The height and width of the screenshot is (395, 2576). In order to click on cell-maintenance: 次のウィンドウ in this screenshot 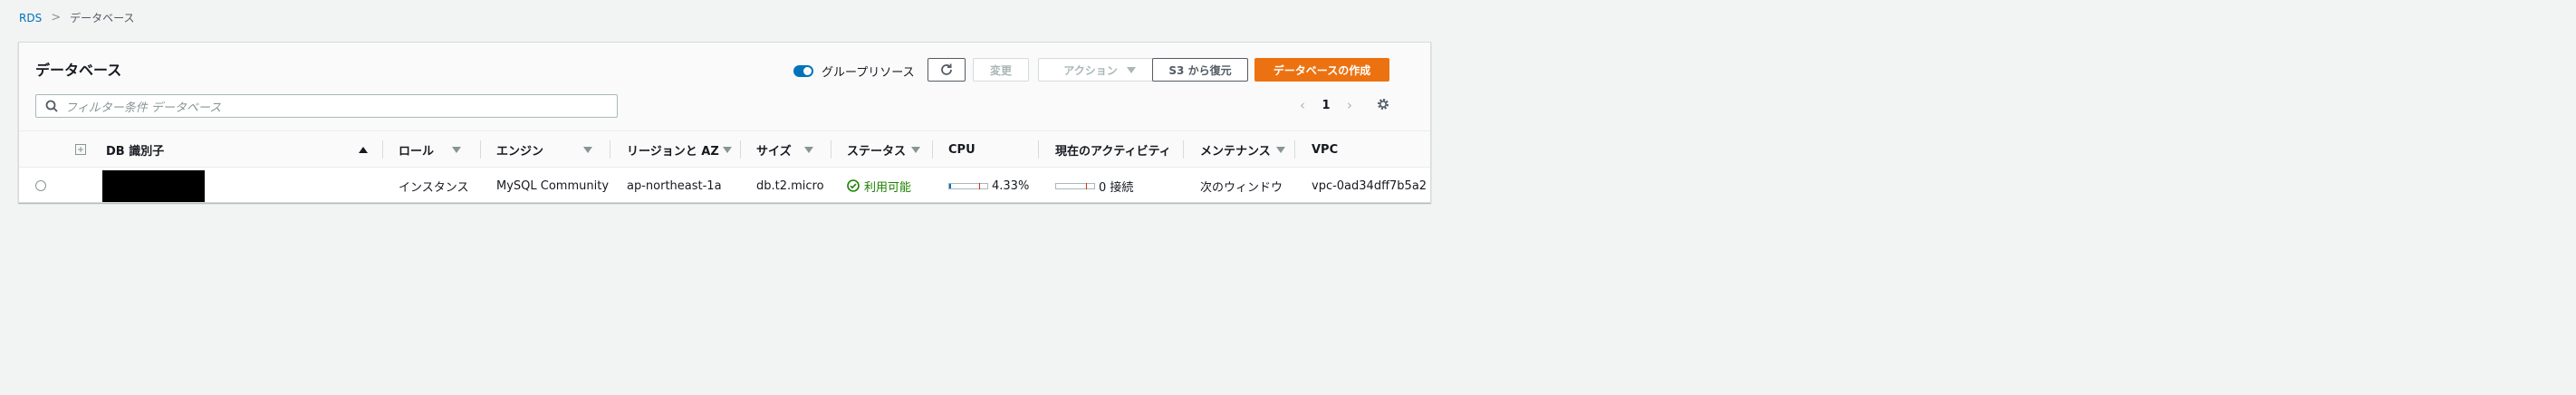, I will do `click(1241, 187)`.